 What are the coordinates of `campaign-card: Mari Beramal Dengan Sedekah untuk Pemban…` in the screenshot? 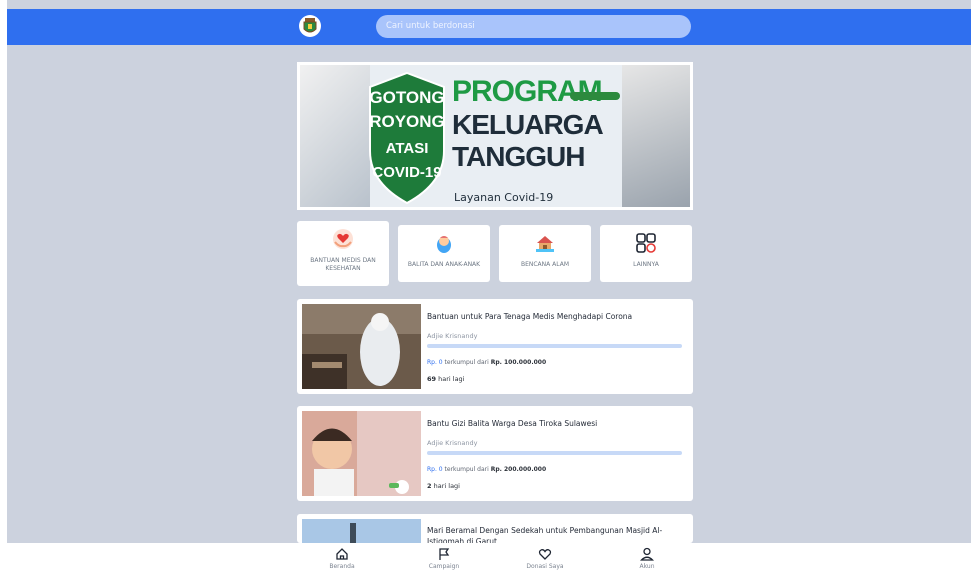 It's located at (495, 528).